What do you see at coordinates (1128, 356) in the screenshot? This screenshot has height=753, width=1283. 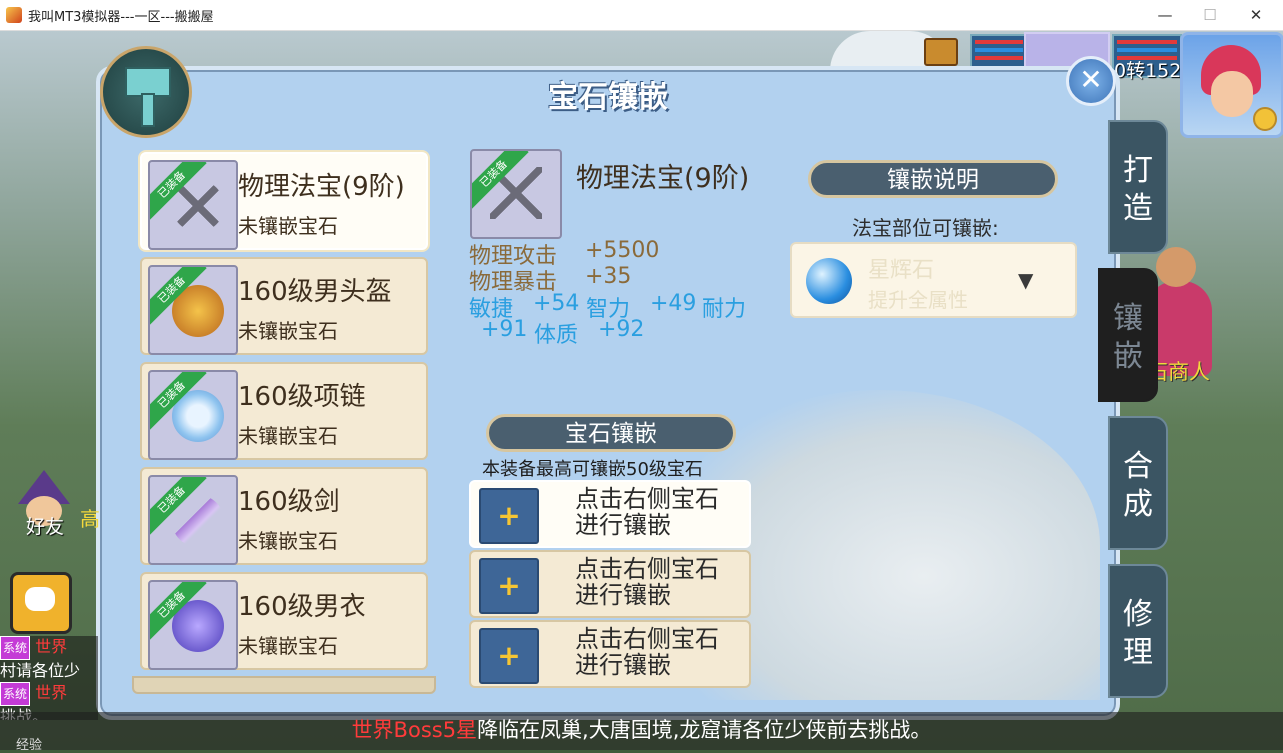 I see `tab-label: 嵌` at bounding box center [1128, 356].